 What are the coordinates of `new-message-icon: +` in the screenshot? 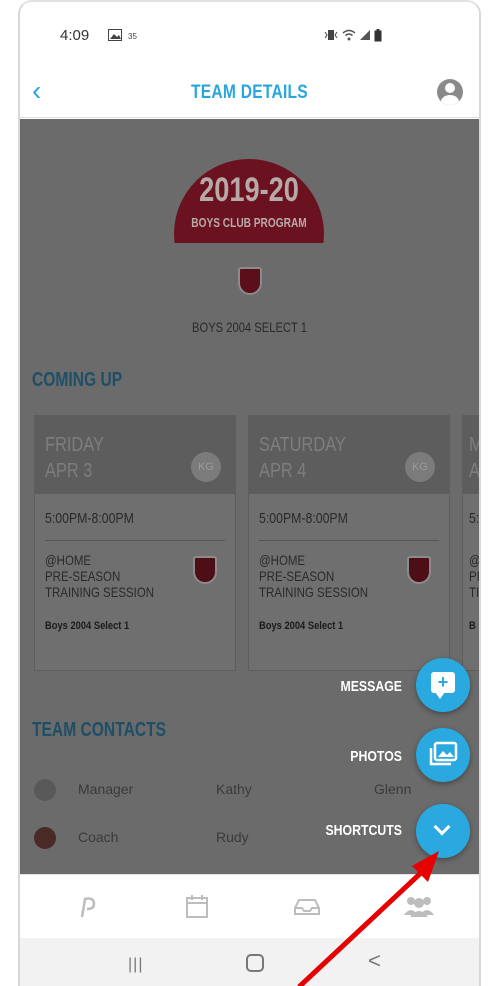 It's located at (443, 685).